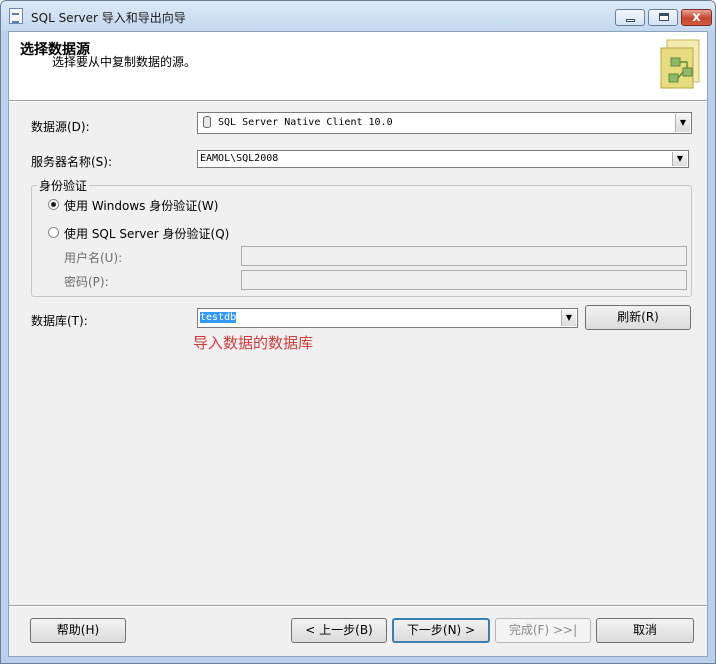 The height and width of the screenshot is (664, 716). What do you see at coordinates (638, 317) in the screenshot?
I see `refresh-button: 刷新(R)` at bounding box center [638, 317].